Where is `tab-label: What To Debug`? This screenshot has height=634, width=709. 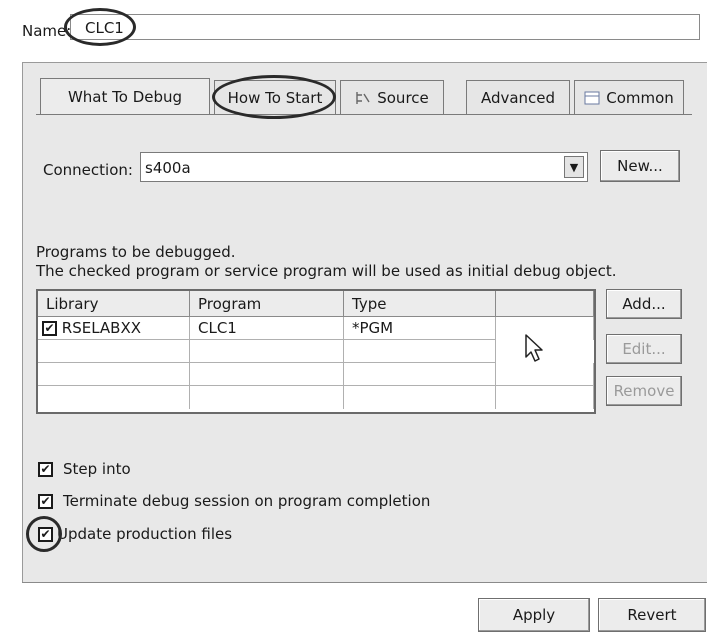 tab-label: What To Debug is located at coordinates (125, 96).